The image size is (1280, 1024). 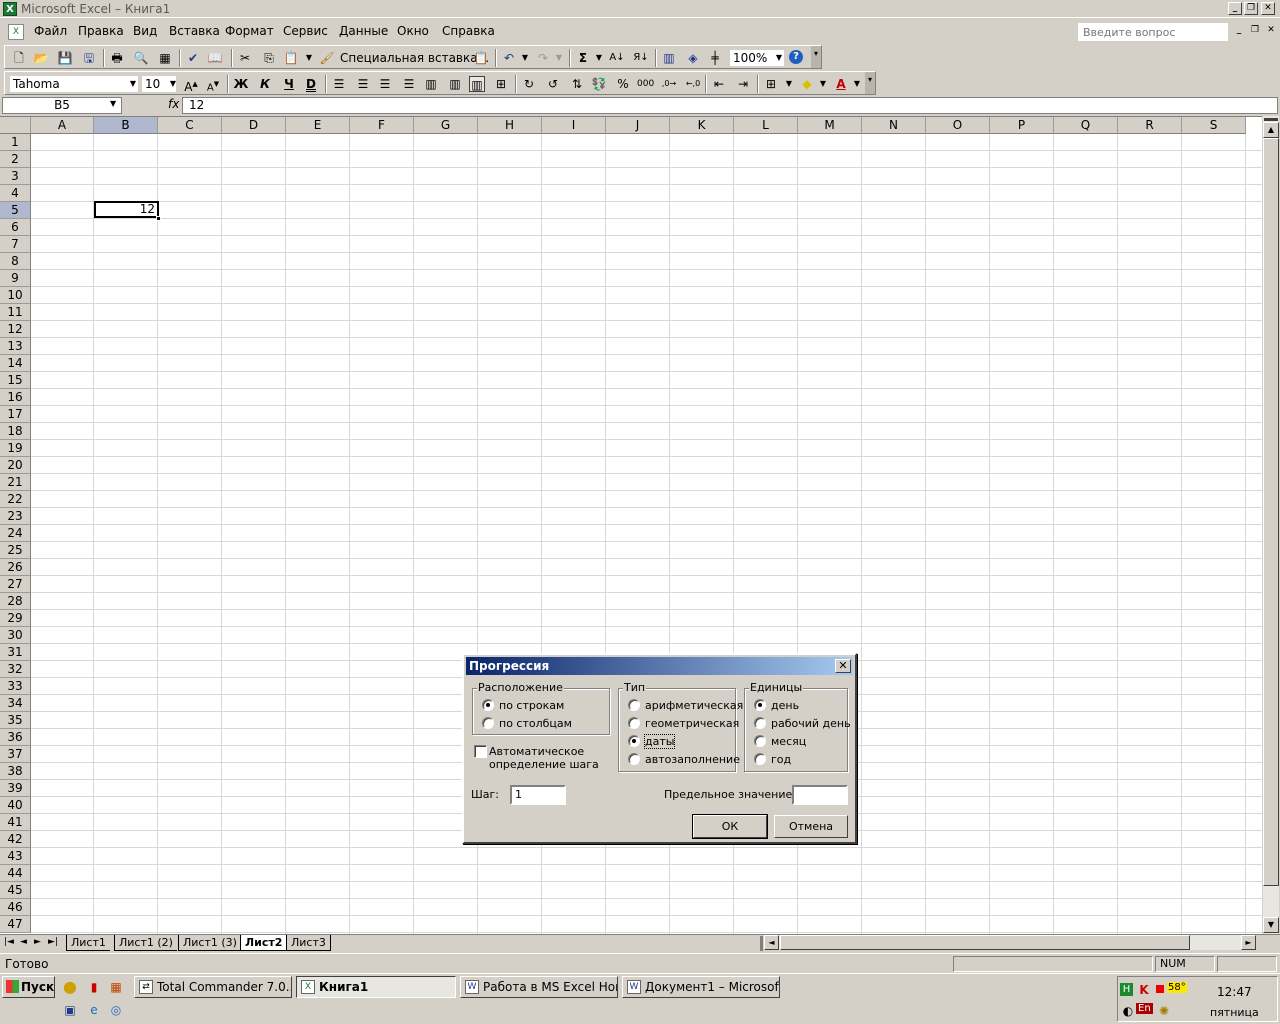 I want to click on autosum-icon: Σ, so click(x=583, y=58).